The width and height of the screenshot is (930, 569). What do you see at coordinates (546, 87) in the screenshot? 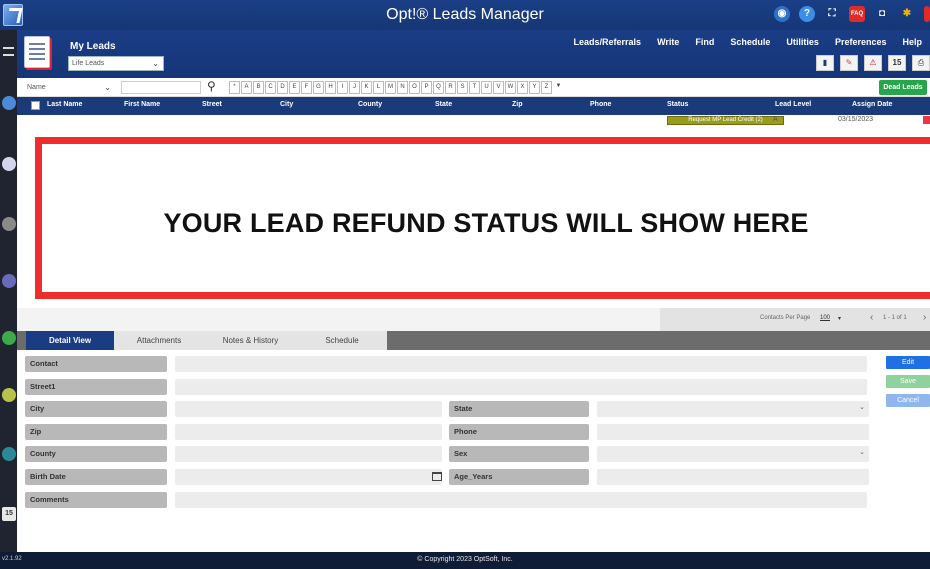
I see `alphabet-letter: Z` at bounding box center [546, 87].